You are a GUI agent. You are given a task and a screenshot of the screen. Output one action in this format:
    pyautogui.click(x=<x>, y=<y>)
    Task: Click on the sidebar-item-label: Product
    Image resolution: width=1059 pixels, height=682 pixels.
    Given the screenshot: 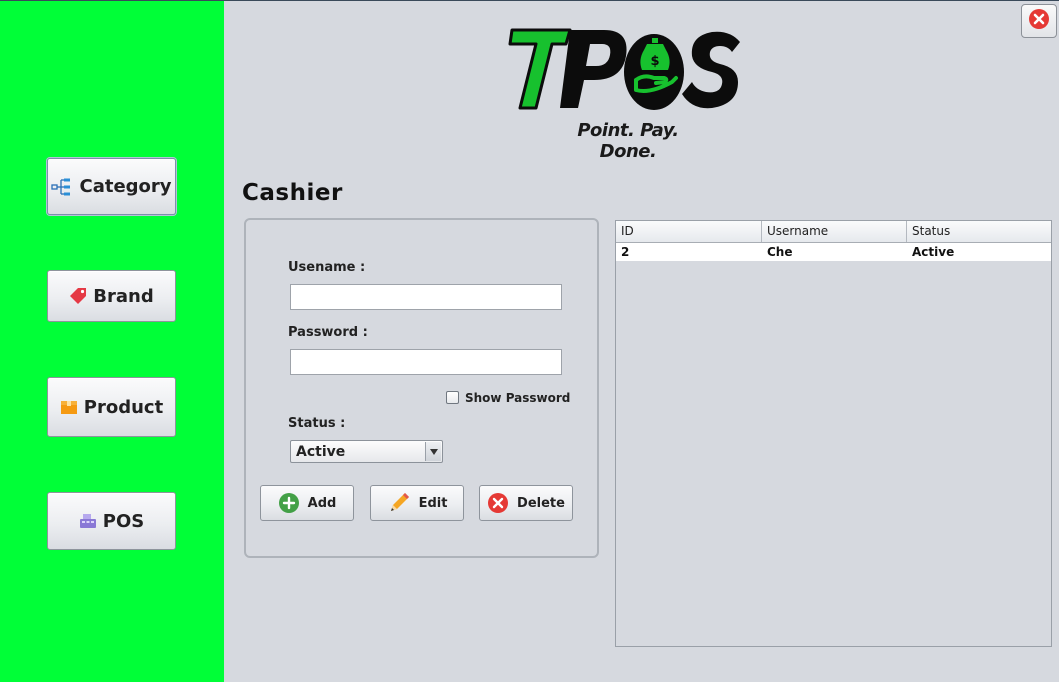 What is the action you would take?
    pyautogui.click(x=123, y=407)
    